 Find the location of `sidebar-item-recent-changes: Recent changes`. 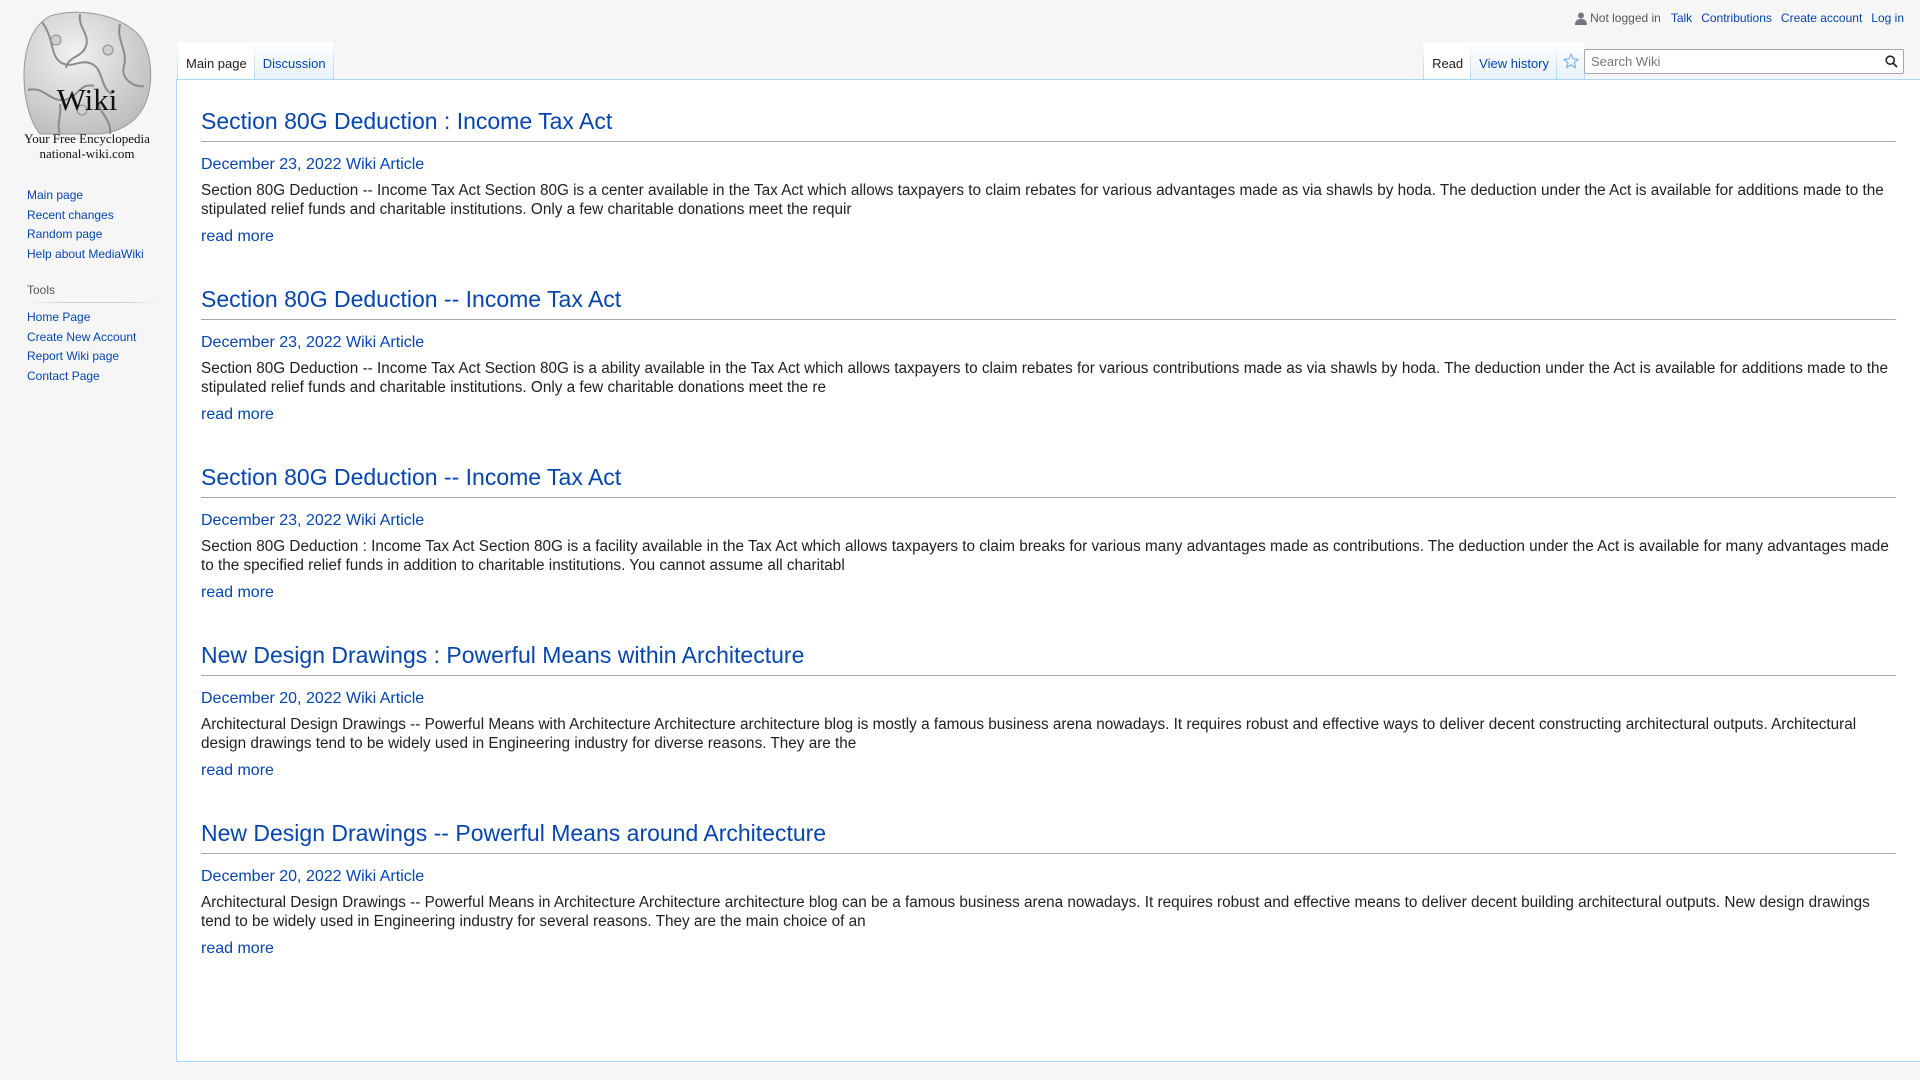

sidebar-item-recent-changes: Recent changes is located at coordinates (102, 216).